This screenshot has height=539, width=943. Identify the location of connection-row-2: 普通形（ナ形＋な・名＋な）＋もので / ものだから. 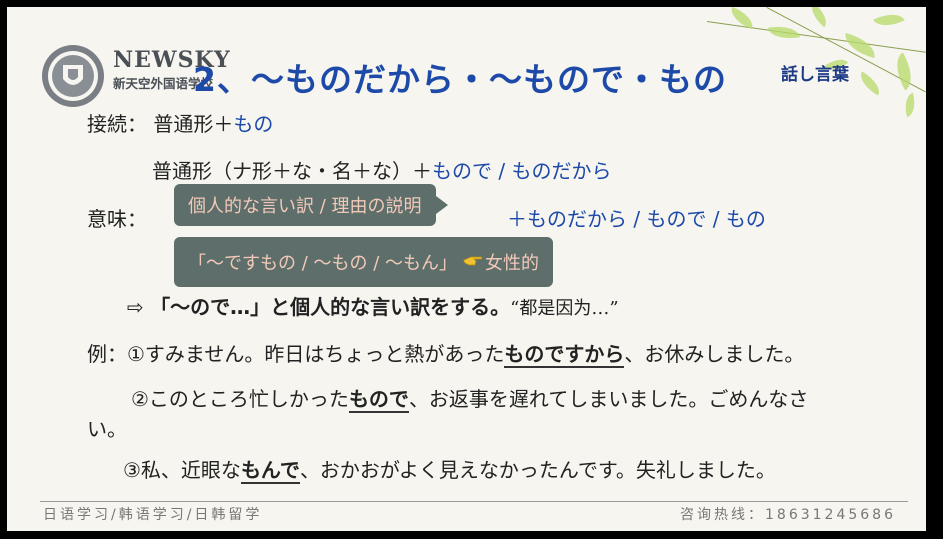
(381, 169).